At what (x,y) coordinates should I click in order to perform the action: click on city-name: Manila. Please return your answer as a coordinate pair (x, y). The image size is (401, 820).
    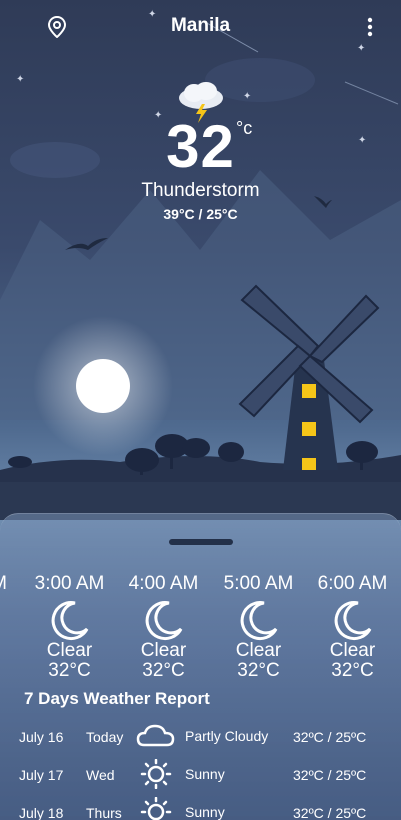
    Looking at the image, I should click on (200, 25).